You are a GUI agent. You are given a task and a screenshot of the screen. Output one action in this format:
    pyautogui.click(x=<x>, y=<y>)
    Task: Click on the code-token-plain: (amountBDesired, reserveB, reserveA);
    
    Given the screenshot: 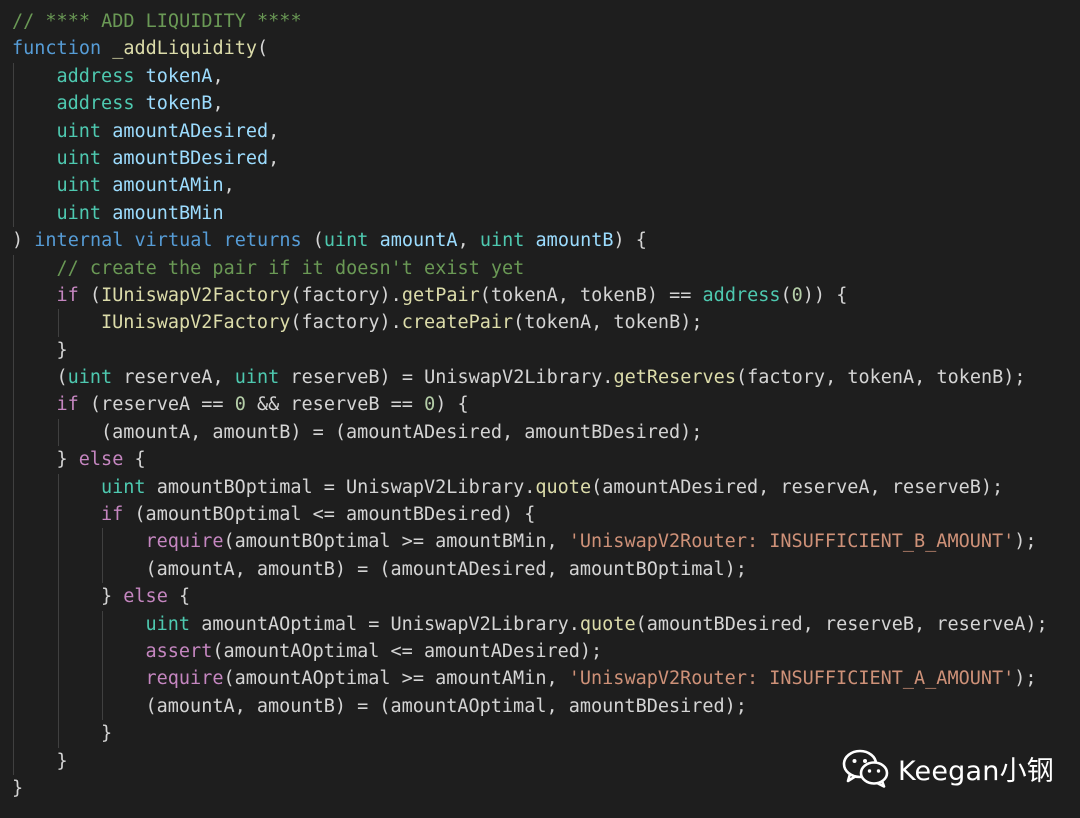 What is the action you would take?
    pyautogui.click(x=841, y=624)
    